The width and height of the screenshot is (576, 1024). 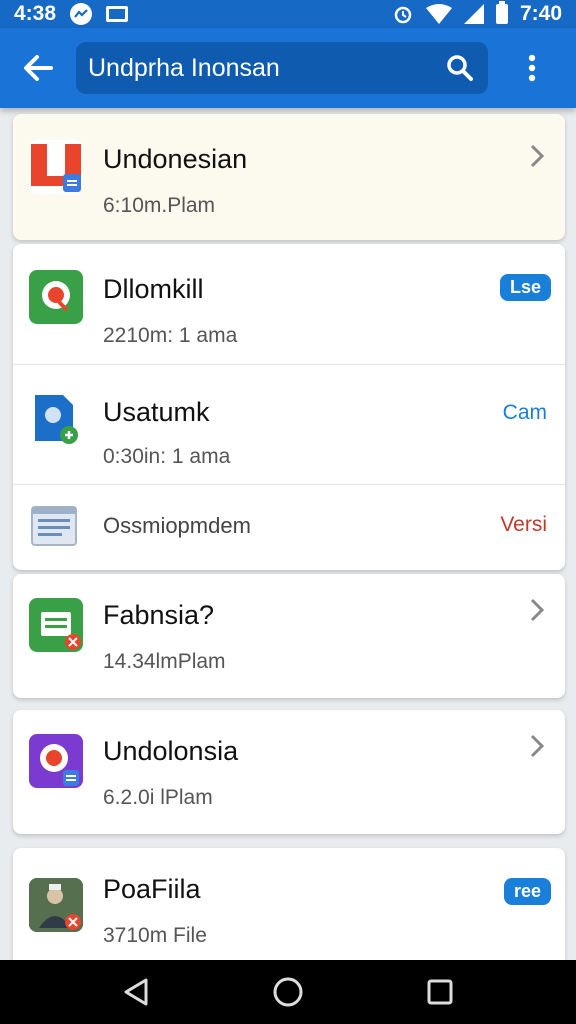 I want to click on more-vert-icon, so click(x=532, y=68).